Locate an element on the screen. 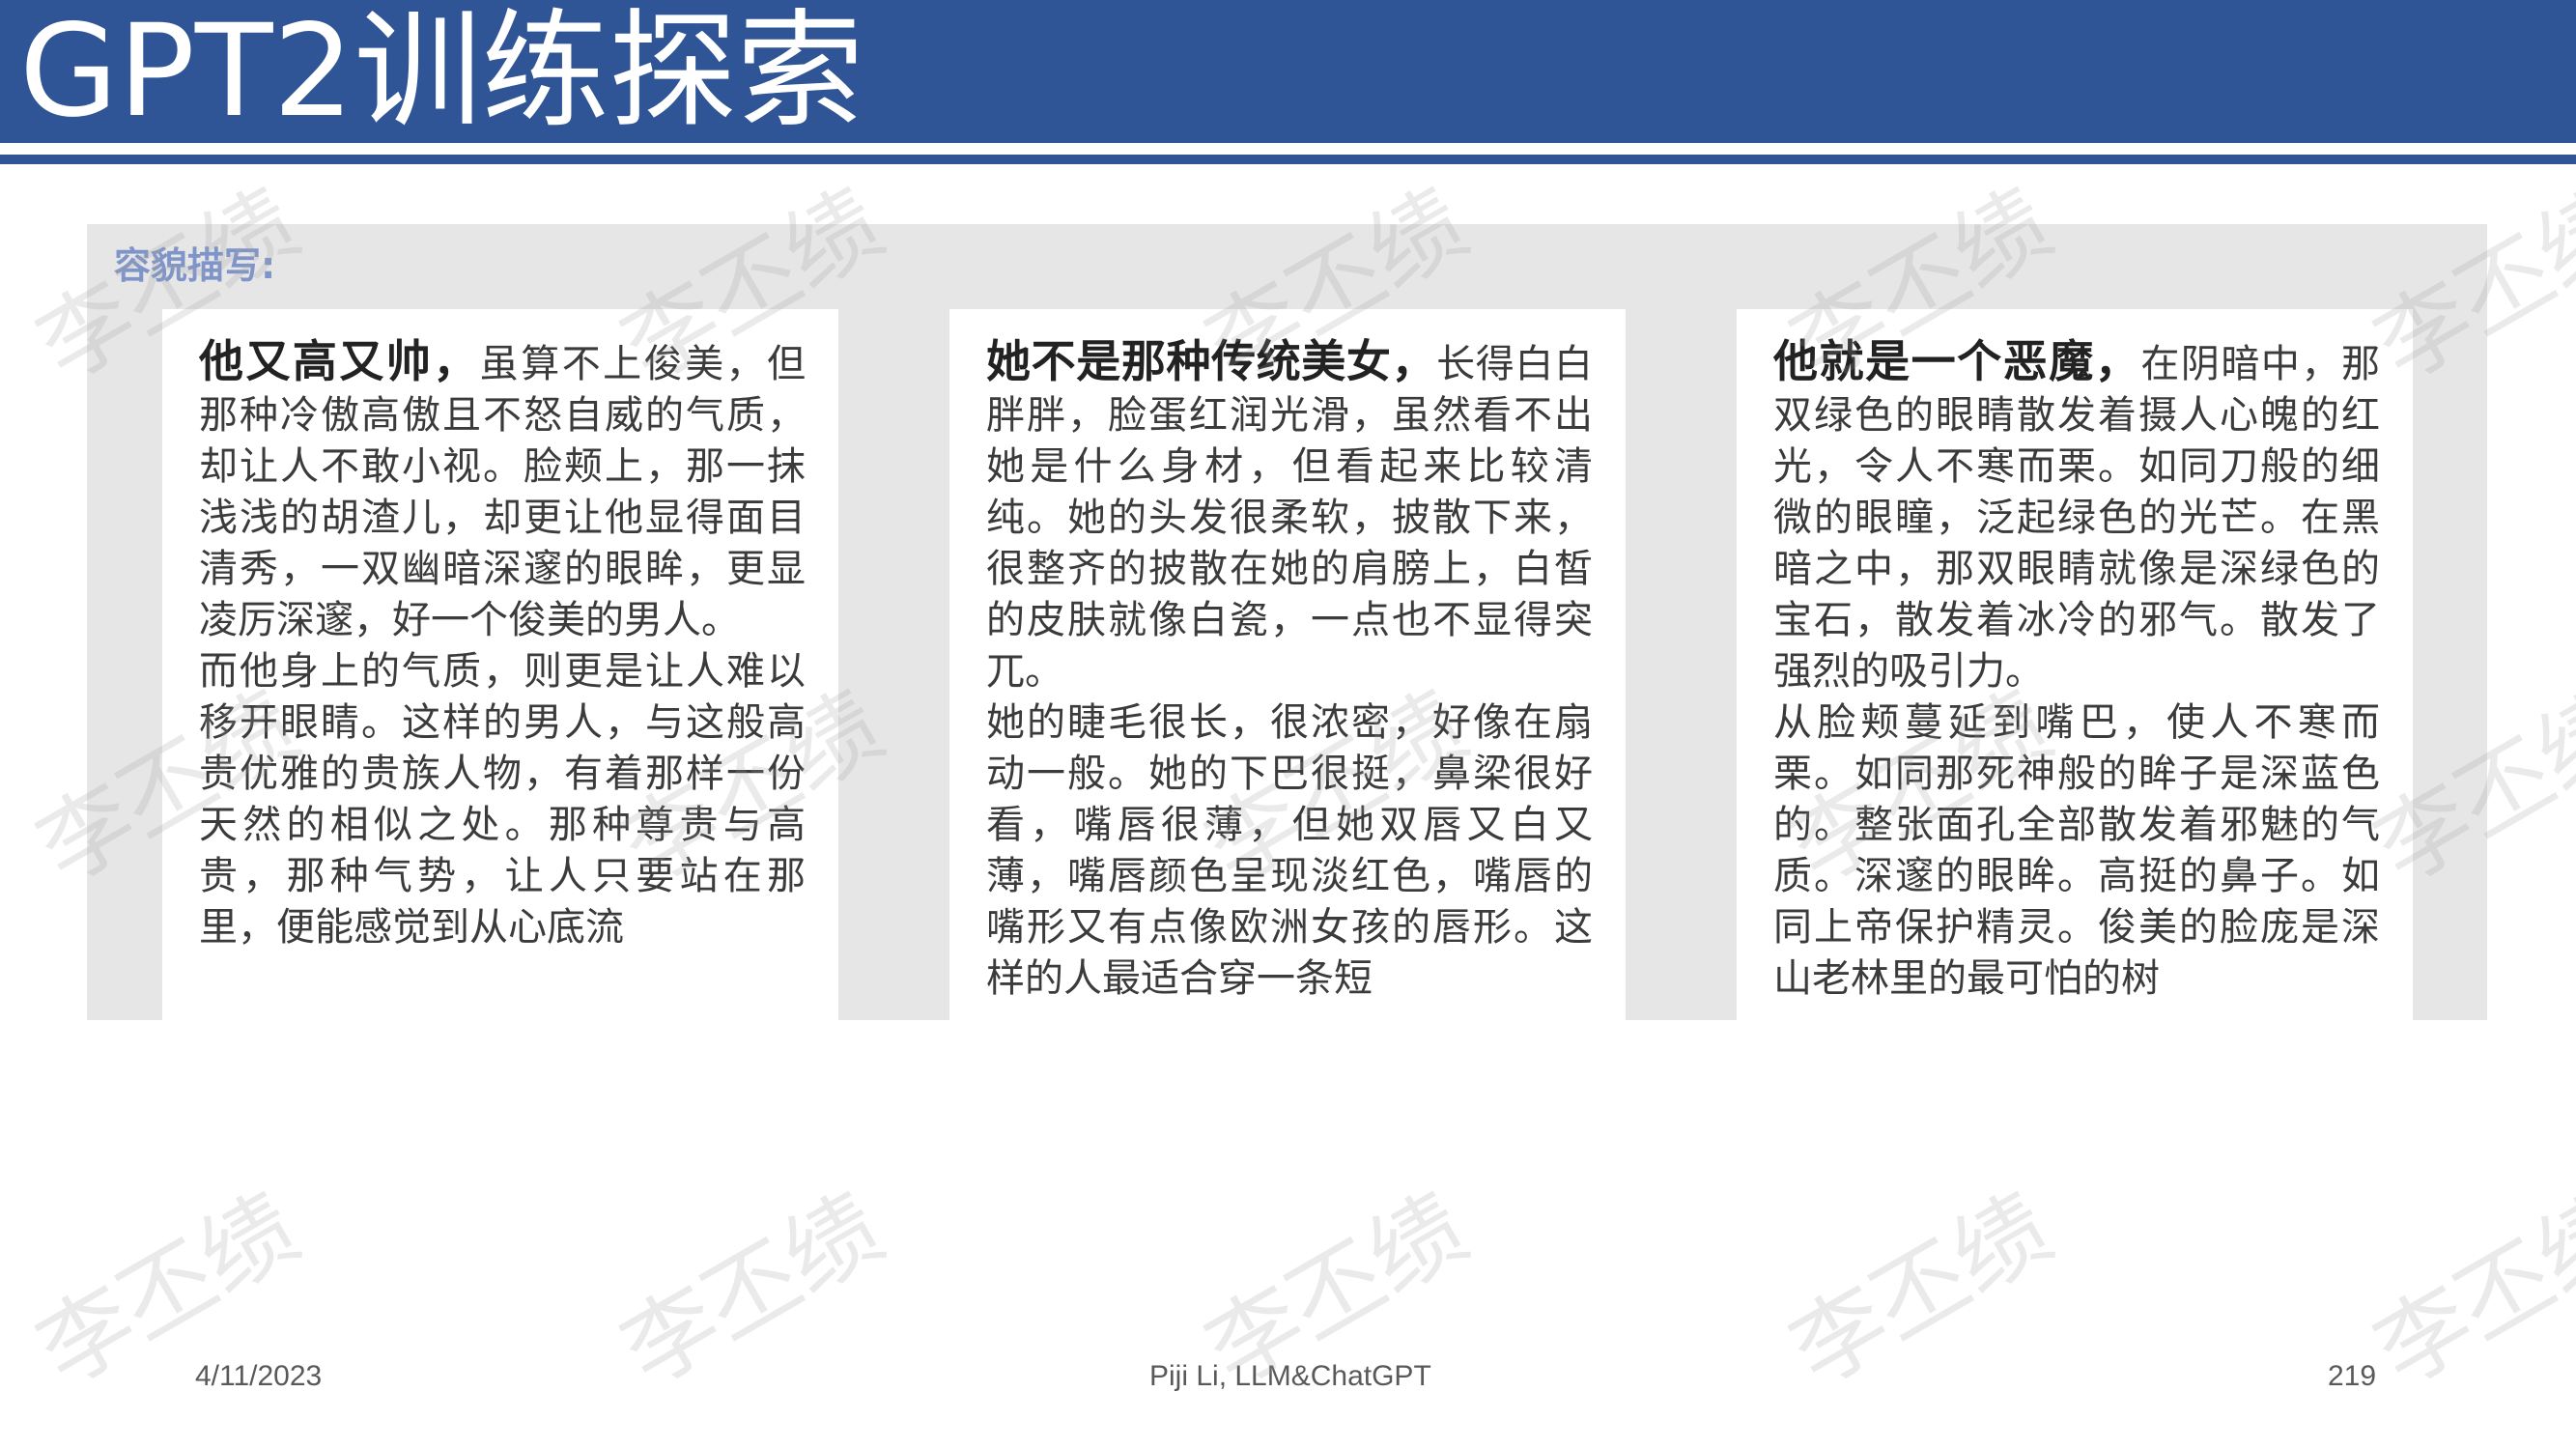 Image resolution: width=2576 pixels, height=1449 pixels. slide-title: GPT2训练探索 is located at coordinates (441, 73).